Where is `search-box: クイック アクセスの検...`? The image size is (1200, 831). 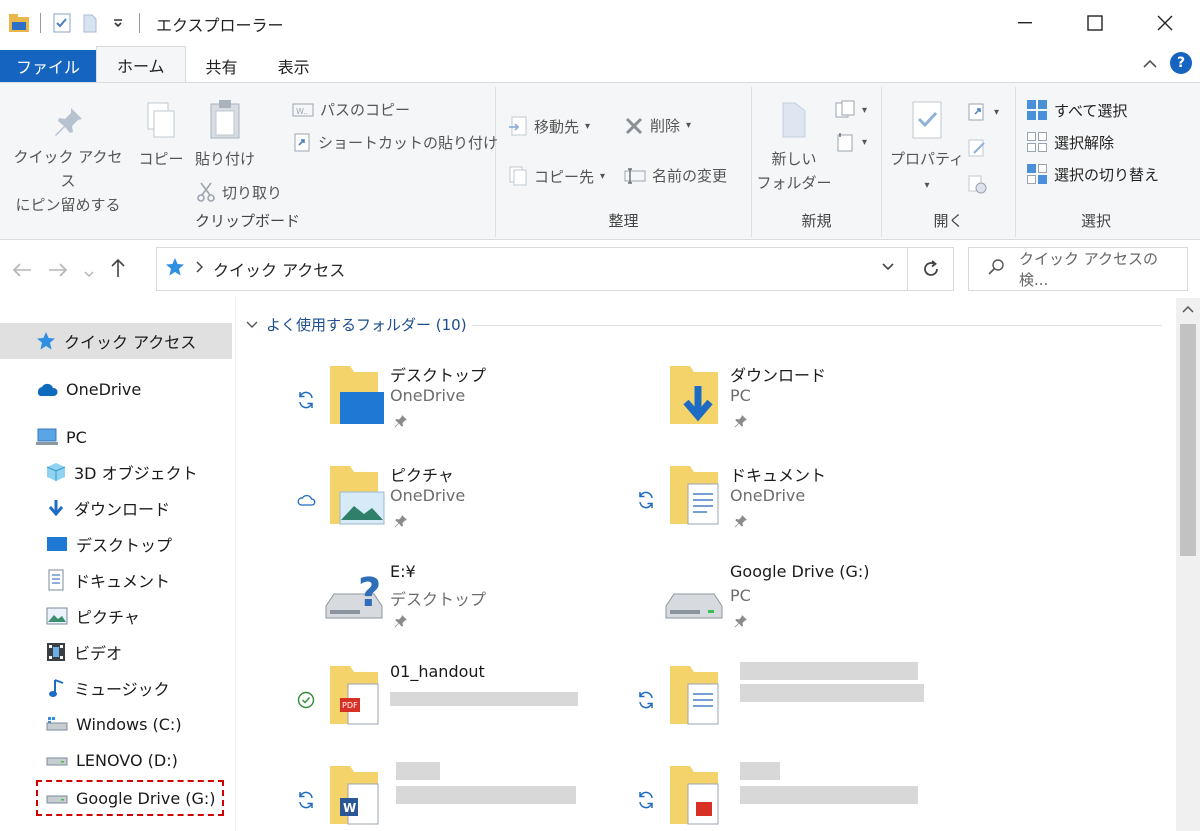
search-box: クイック アクセスの検... is located at coordinates (1078, 269).